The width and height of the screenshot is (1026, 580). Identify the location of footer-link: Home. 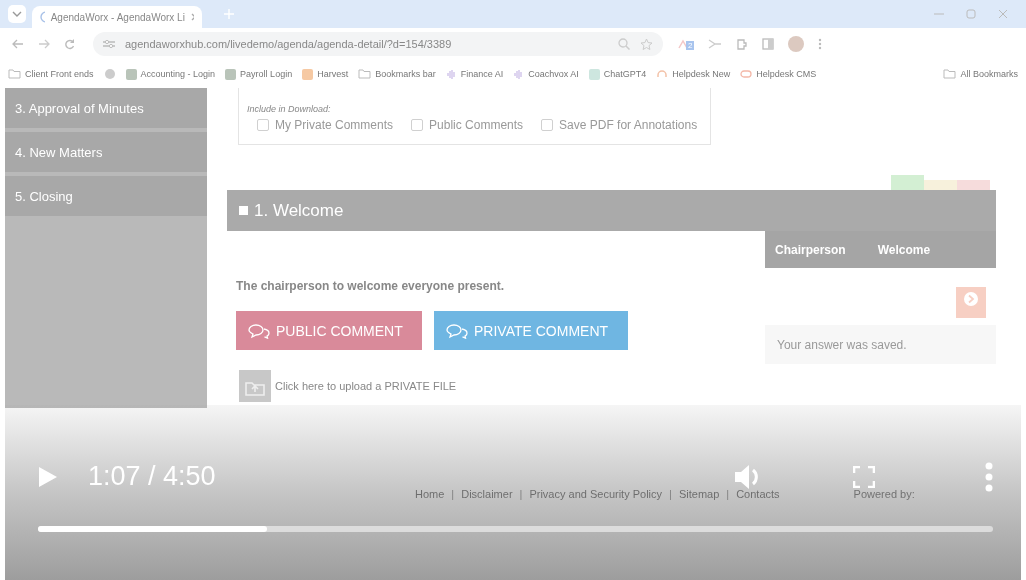
(430, 494).